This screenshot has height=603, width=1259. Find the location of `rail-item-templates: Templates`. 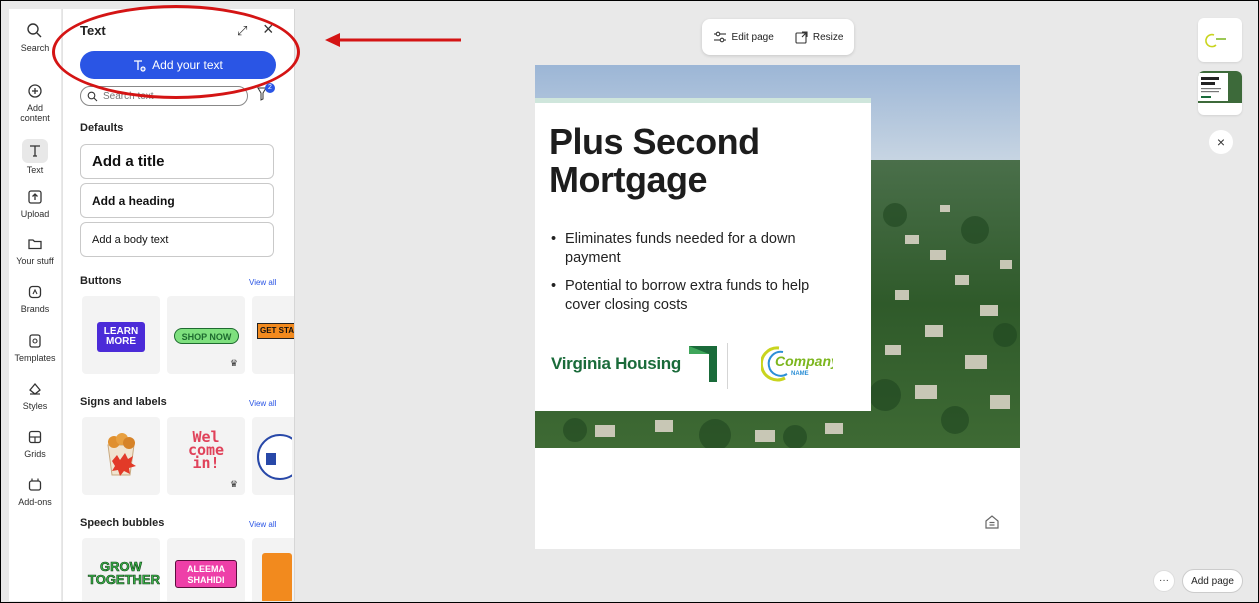

rail-item-templates: Templates is located at coordinates (35, 347).